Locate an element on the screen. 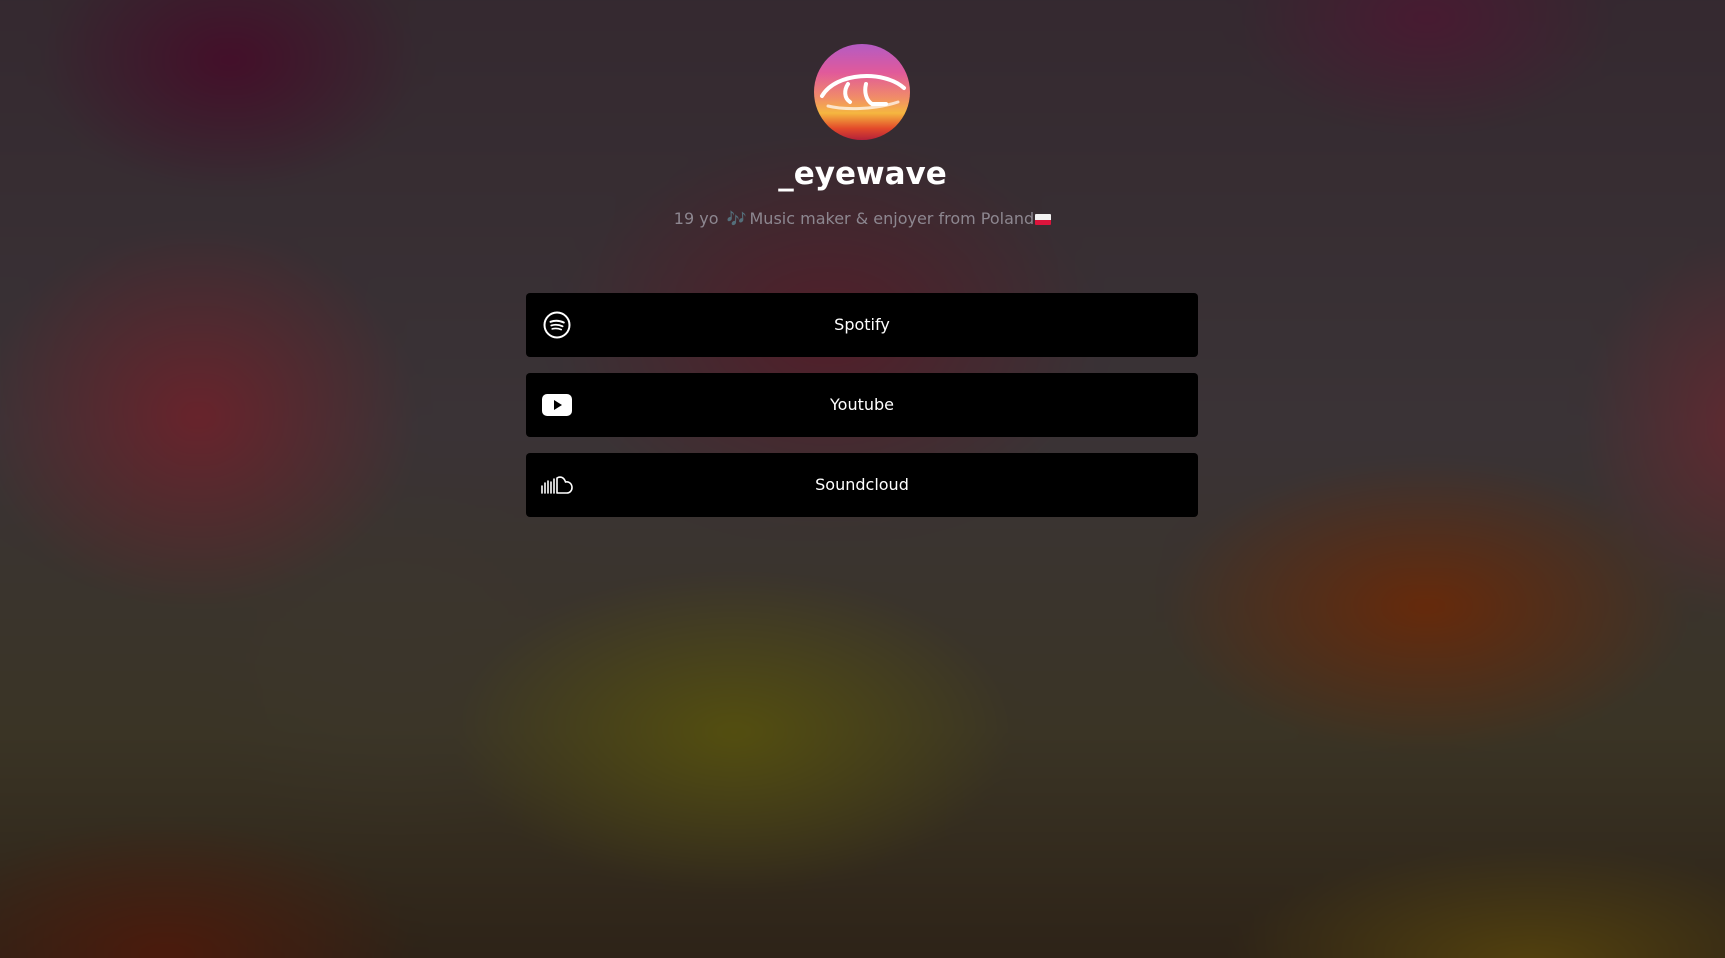 The height and width of the screenshot is (958, 1725). profile-bio: 19 yo 🎶 Music maker & enjoyer from Poland is located at coordinates (862, 219).